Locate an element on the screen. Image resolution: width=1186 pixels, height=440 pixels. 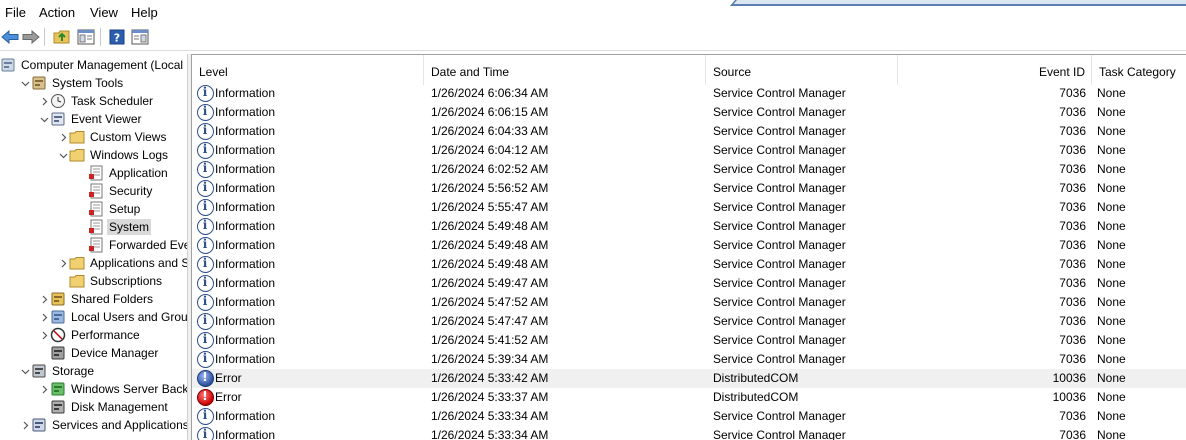
column-header-date: Date and Time is located at coordinates (565, 70).